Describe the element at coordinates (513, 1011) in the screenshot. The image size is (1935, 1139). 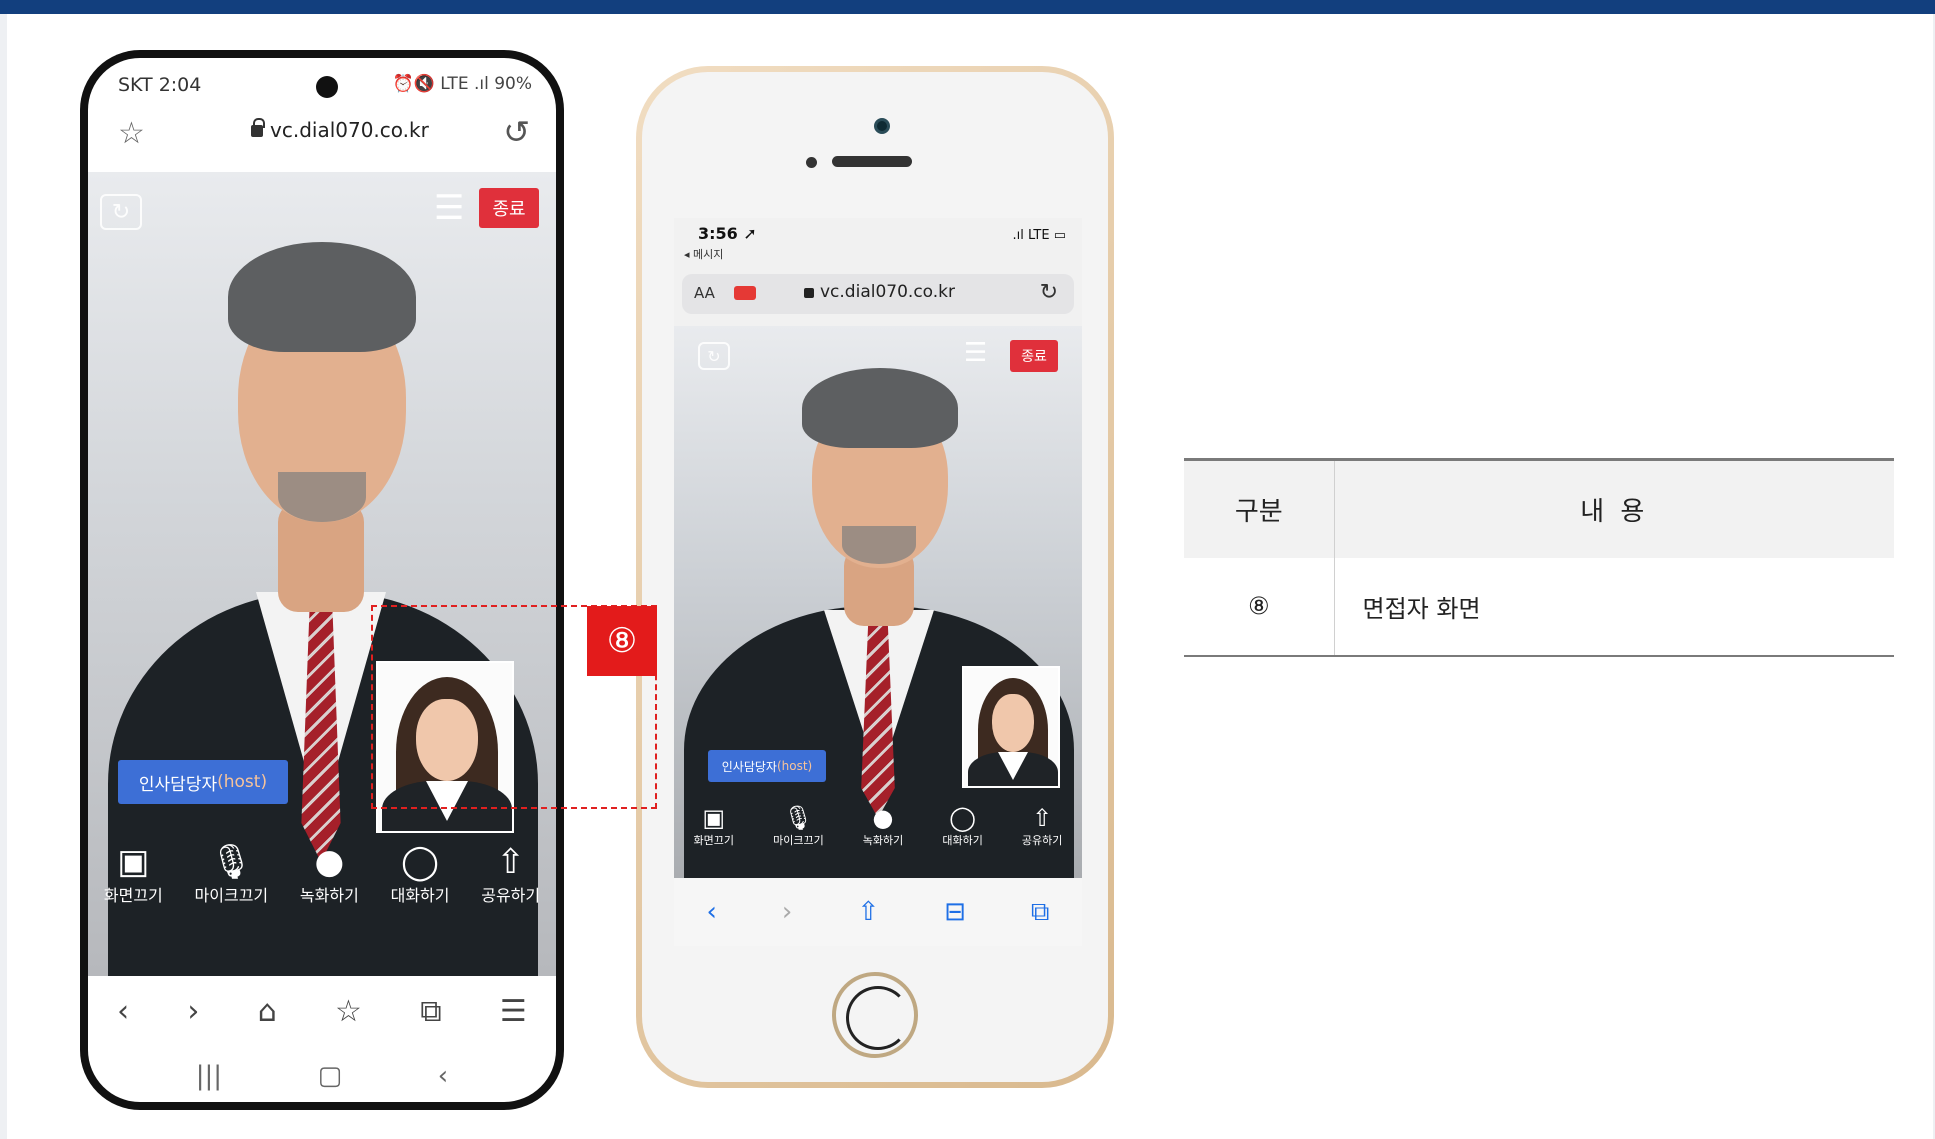
I see `menu-icon: ☰` at that location.